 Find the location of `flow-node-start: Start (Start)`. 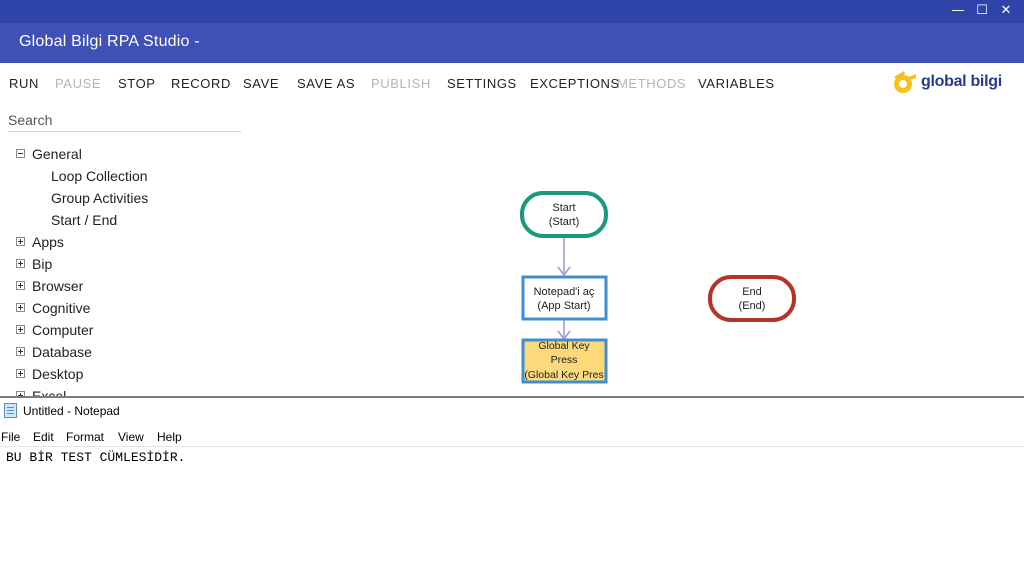

flow-node-start: Start (Start) is located at coordinates (564, 214).